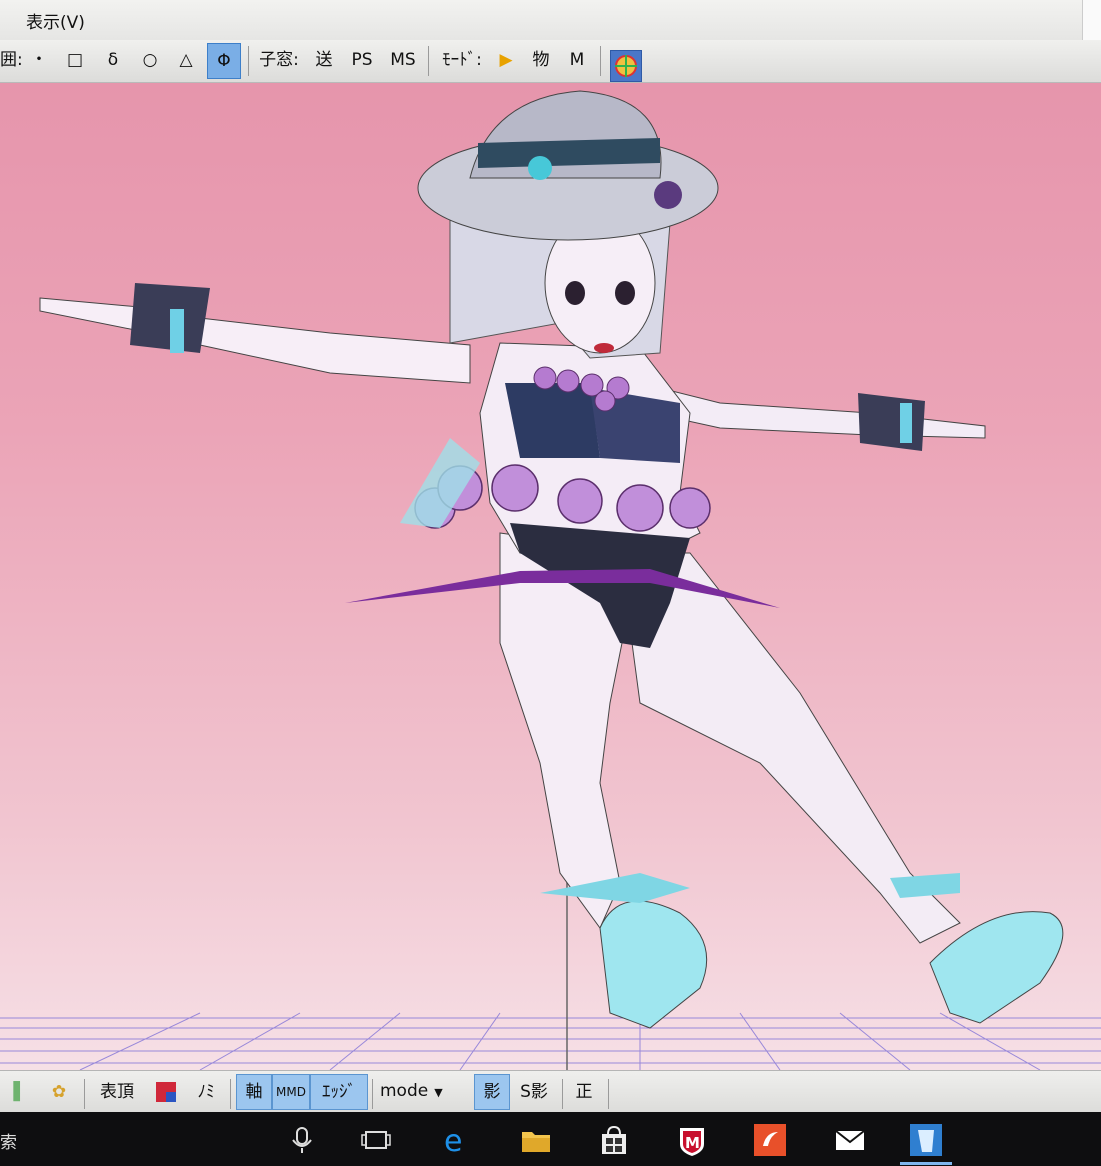 This screenshot has height=1166, width=1101. I want to click on app-orange-icon, so click(770, 1140).